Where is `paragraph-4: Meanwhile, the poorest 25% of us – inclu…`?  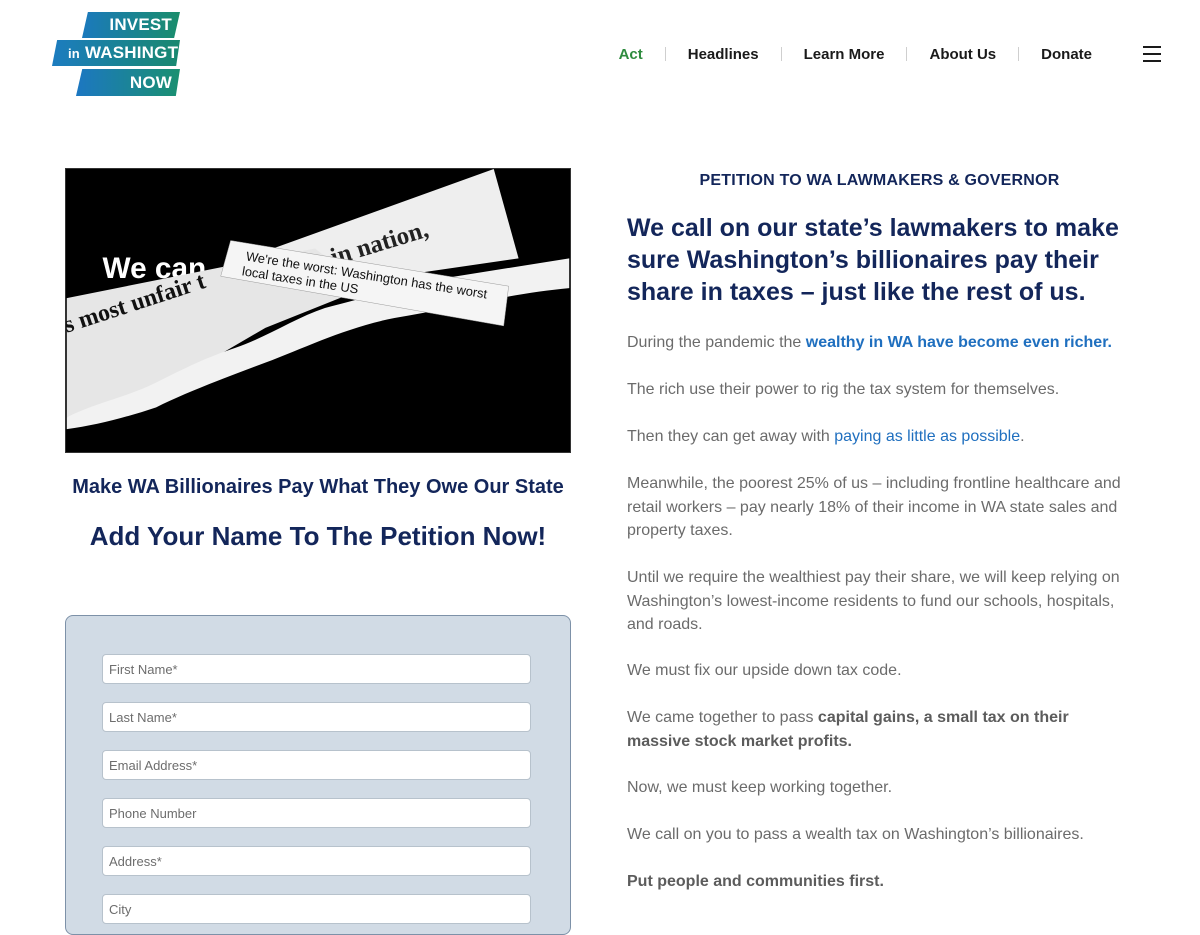
paragraph-4: Meanwhile, the poorest 25% of us – inclu… is located at coordinates (874, 507).